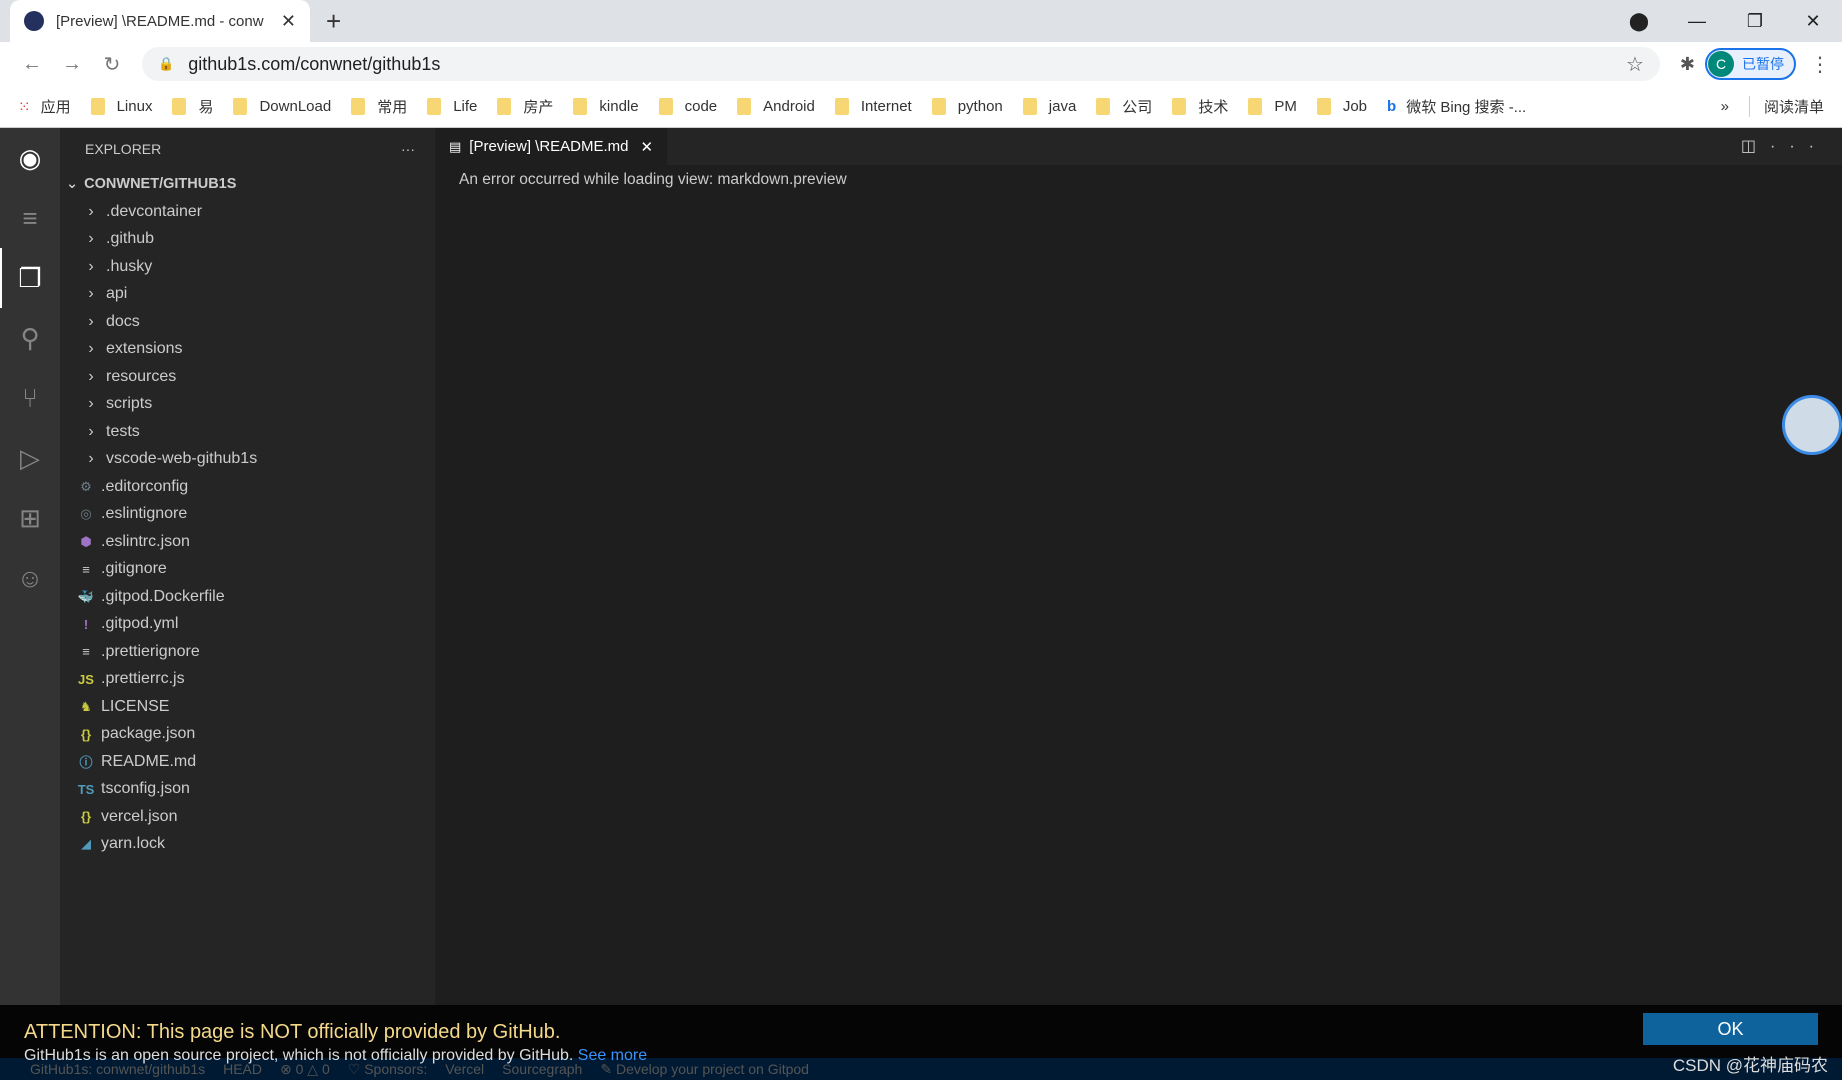 Image resolution: width=1842 pixels, height=1080 pixels. Describe the element at coordinates (247, 542) in the screenshot. I see `file-item: ⬢ .eslintrc.json` at that location.